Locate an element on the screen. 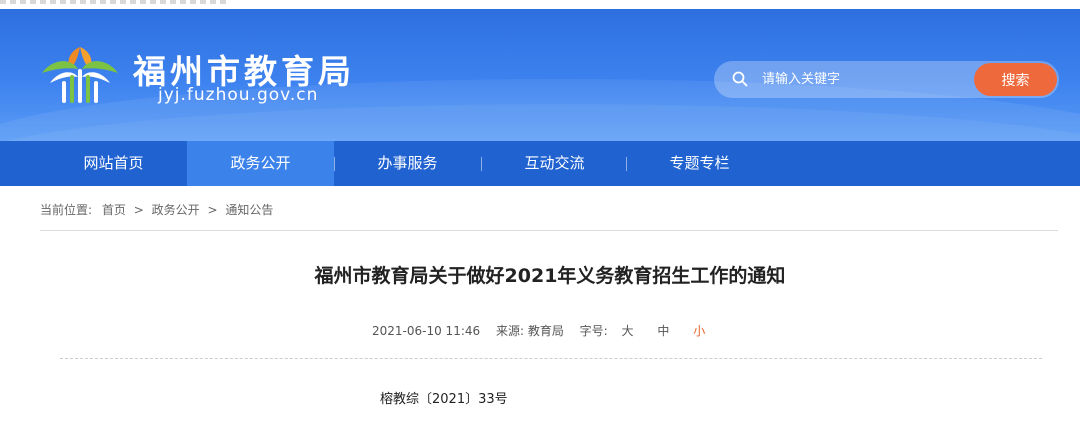 The image size is (1080, 445). breadcrumb-item-notices: 通知公告 is located at coordinates (249, 209).